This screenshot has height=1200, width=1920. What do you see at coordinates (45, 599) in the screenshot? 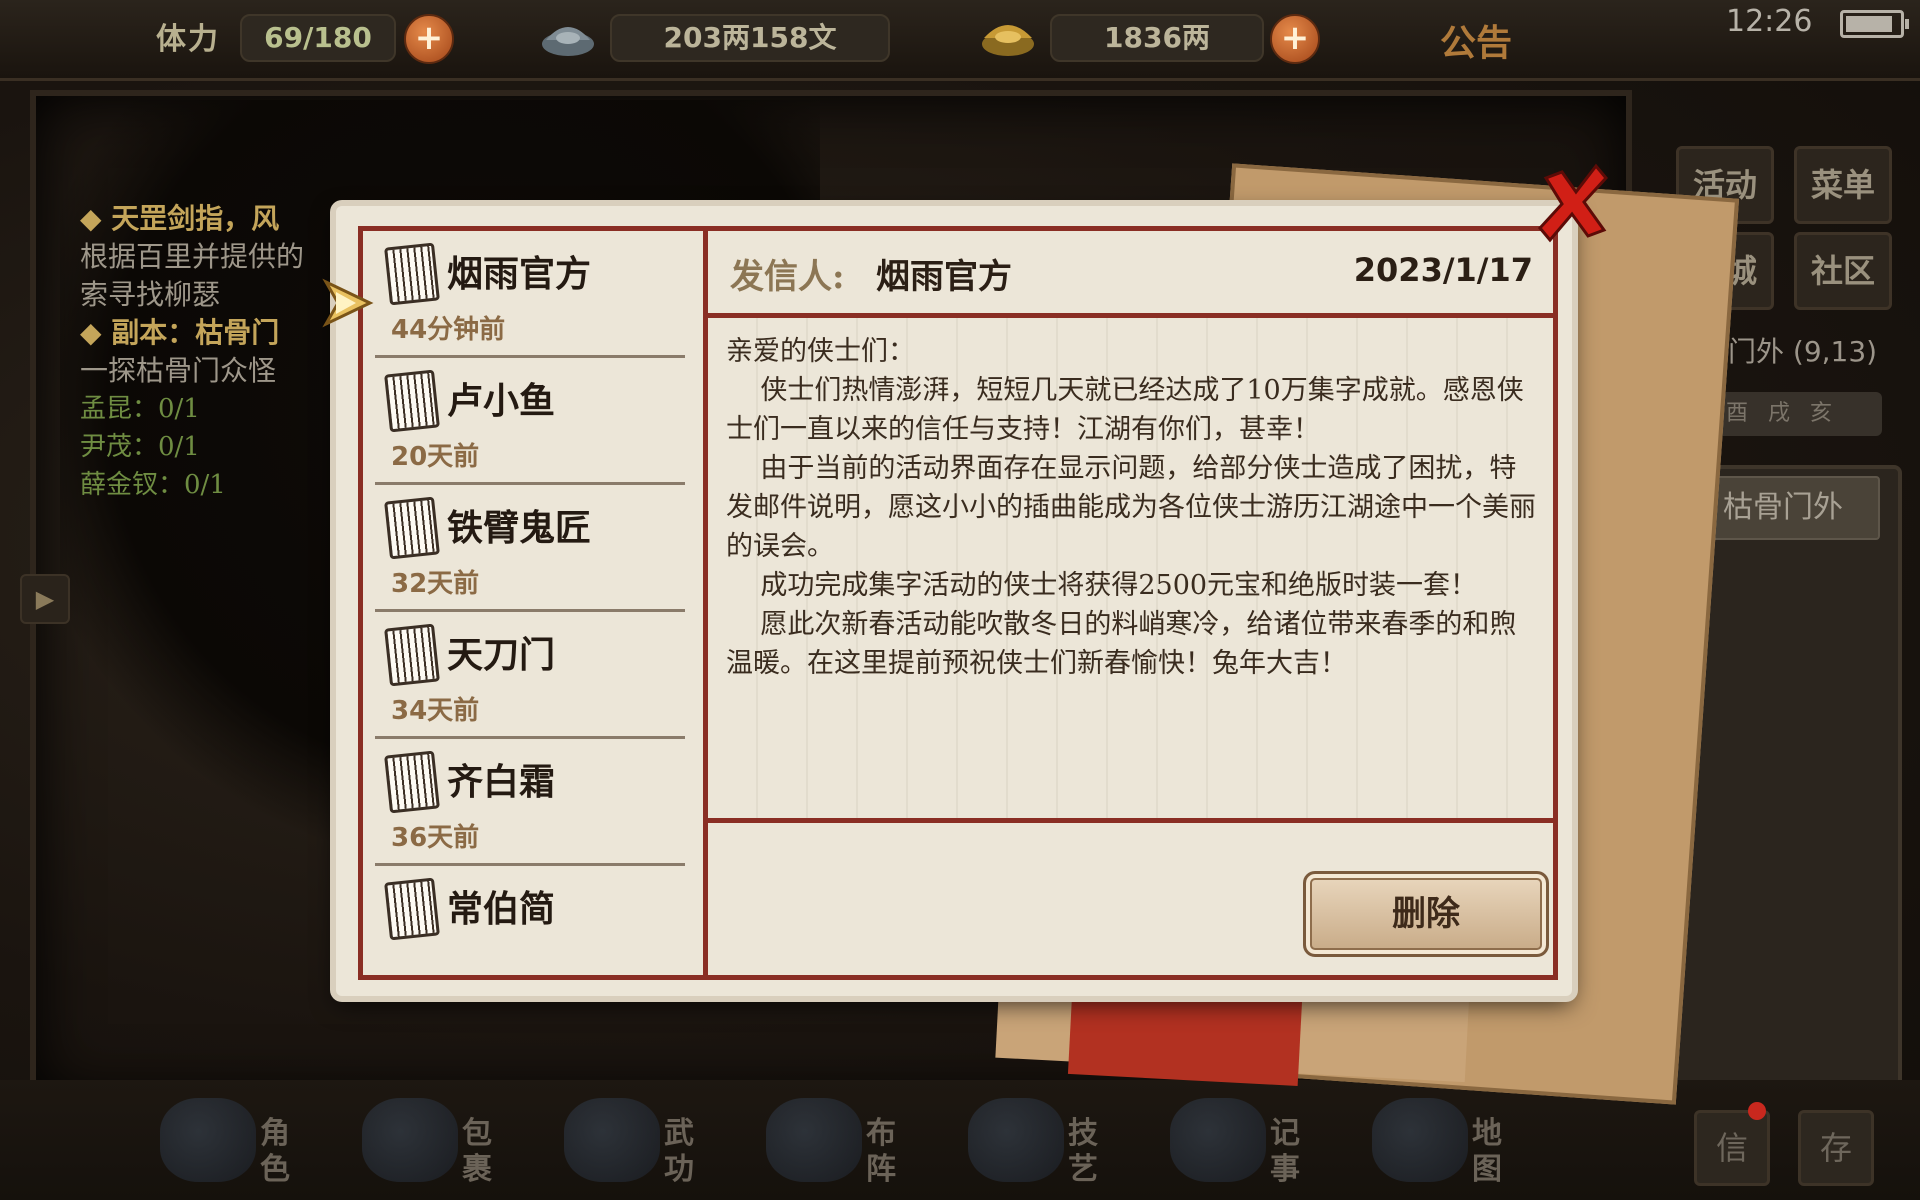
I see `expand-panel-arrow-icon: ▶` at bounding box center [45, 599].